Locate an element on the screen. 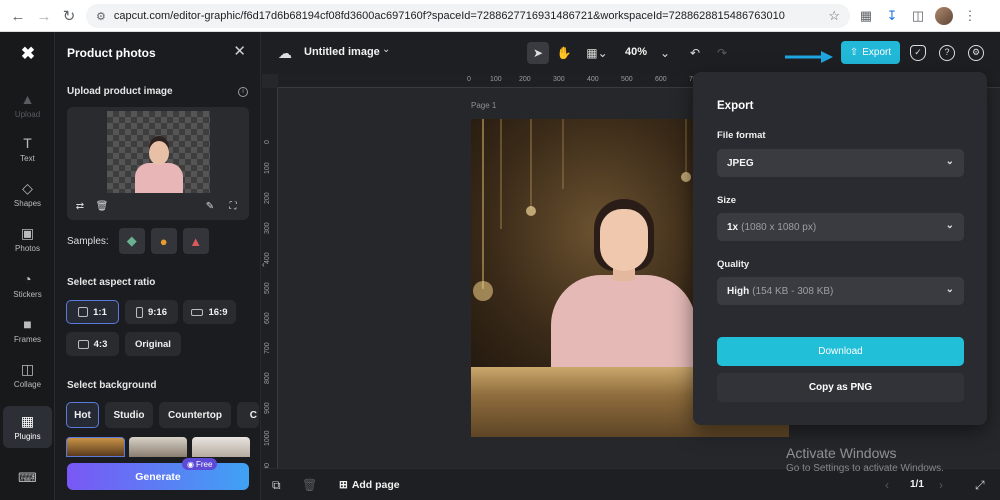 This screenshot has width=1000, height=500. product-cutout-image is located at coordinates (159, 167).